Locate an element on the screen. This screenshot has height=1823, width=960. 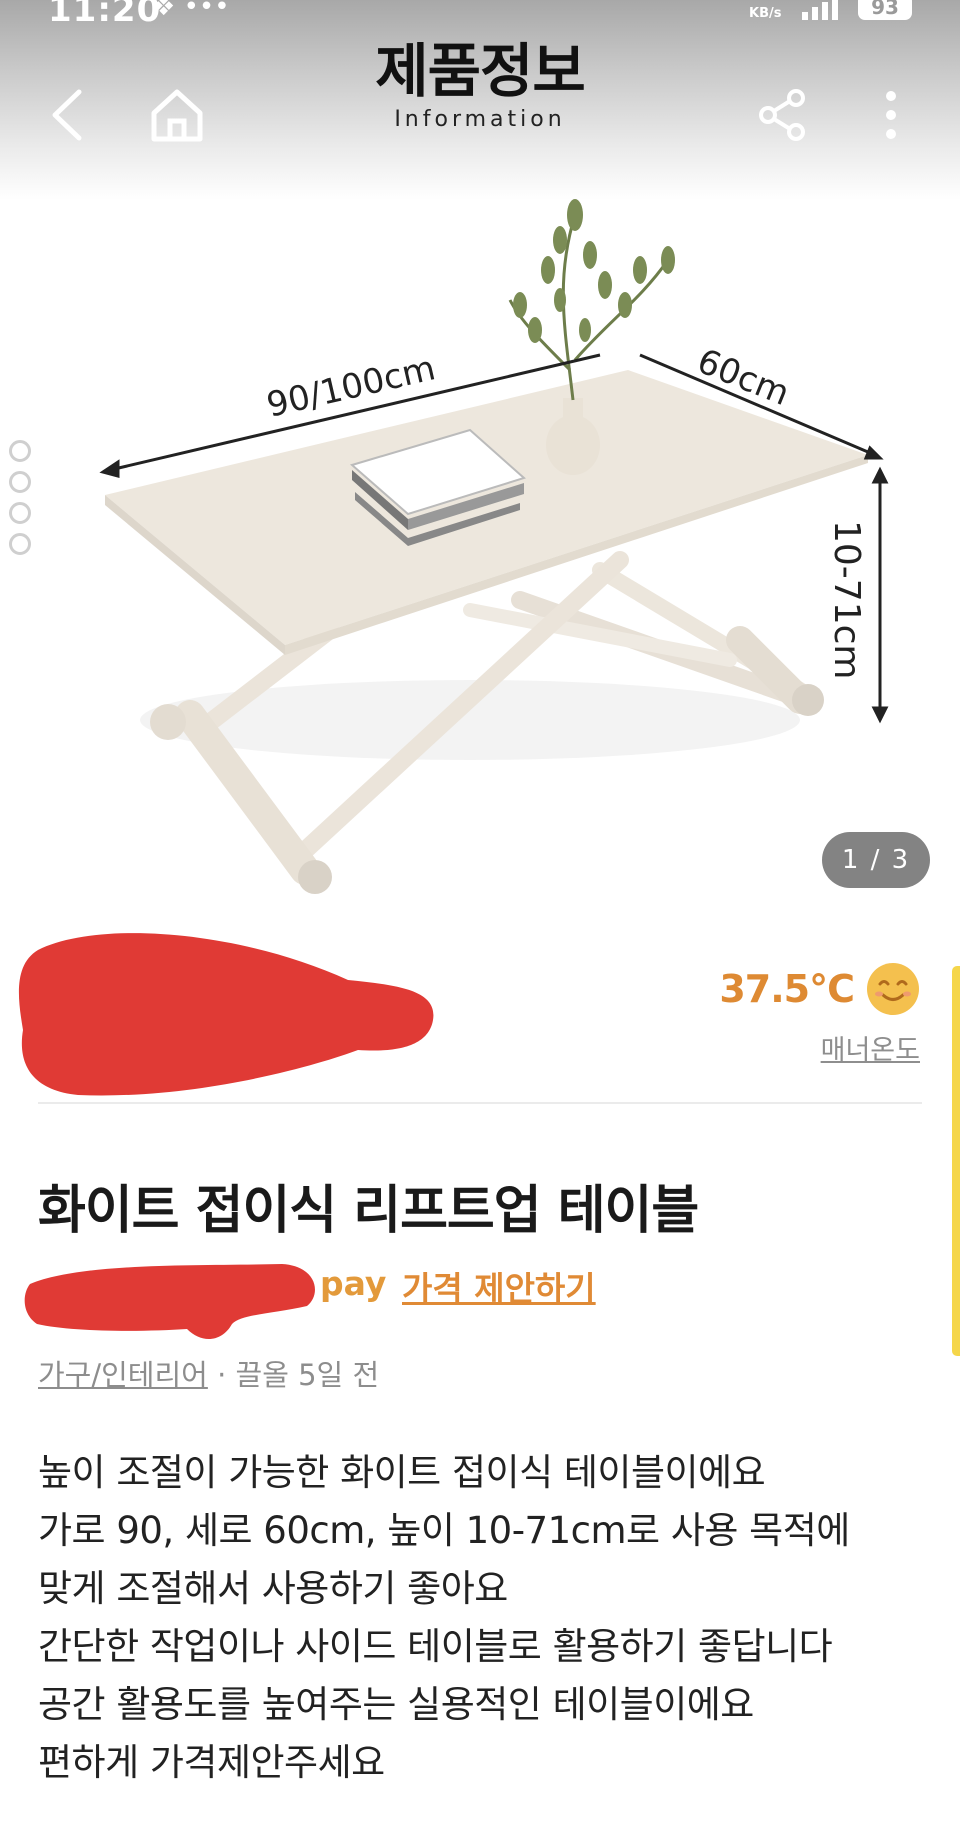
product-title: 화이트 접이식 리프트업 테이블 is located at coordinates (368, 1211).